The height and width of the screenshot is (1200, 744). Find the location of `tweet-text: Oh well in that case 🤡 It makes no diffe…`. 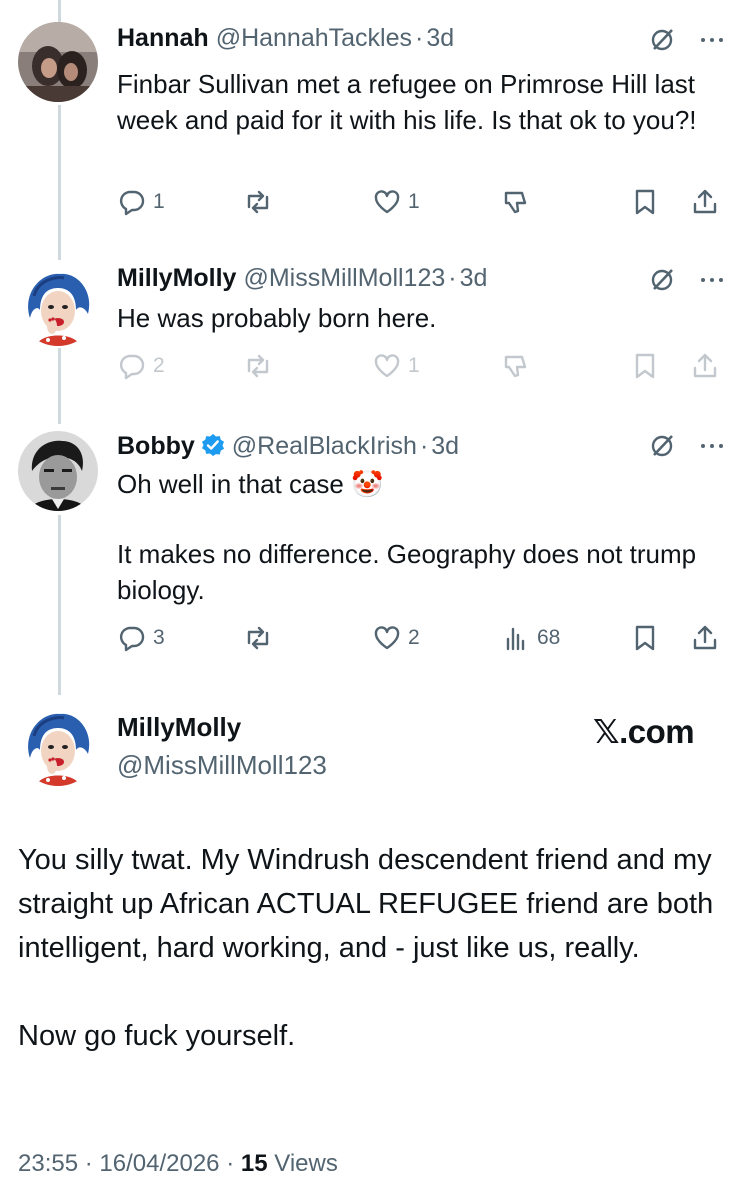

tweet-text: Oh well in that case 🤡 It makes no diffe… is located at coordinates (407, 537).